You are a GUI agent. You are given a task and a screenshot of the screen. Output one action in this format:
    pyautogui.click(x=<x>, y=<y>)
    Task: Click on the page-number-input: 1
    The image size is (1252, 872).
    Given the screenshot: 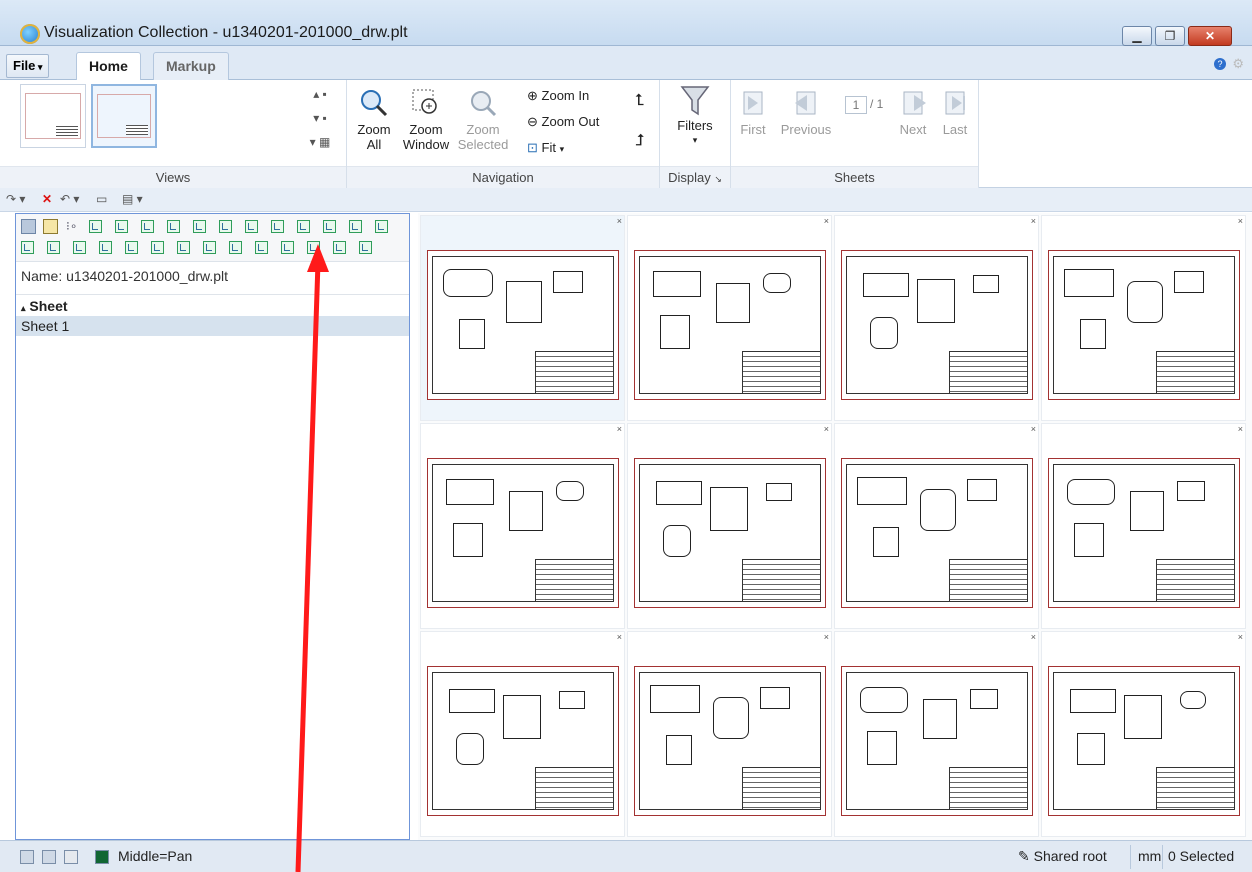 What is the action you would take?
    pyautogui.click(x=856, y=105)
    